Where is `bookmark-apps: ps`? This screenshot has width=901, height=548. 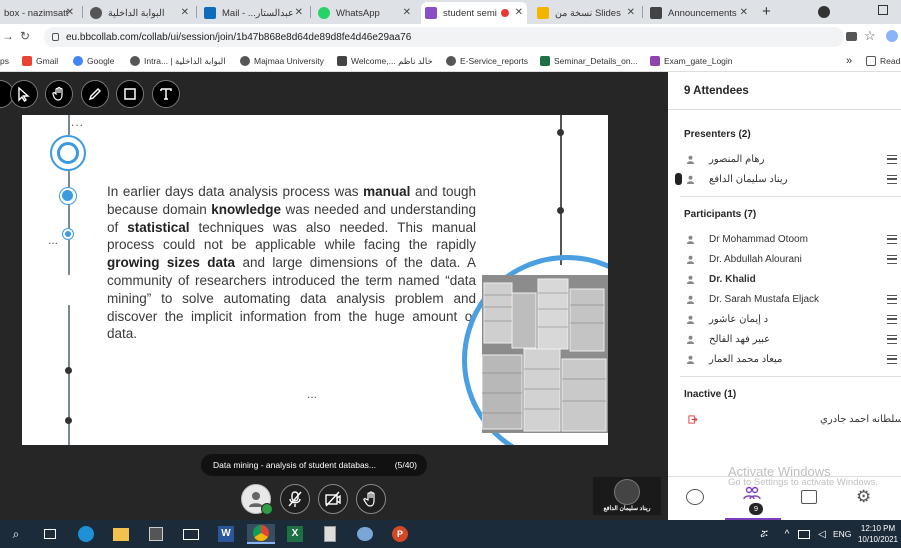 bookmark-apps: ps is located at coordinates (4, 61).